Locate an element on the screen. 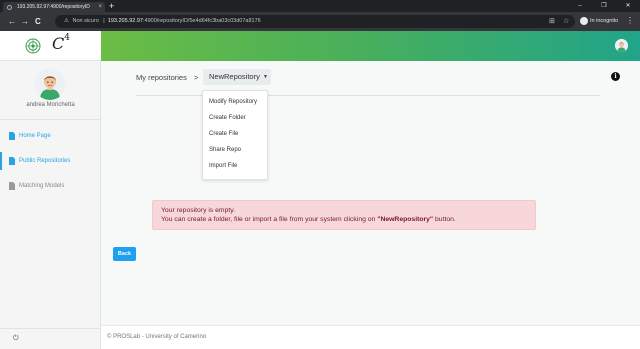  minimize-button: – is located at coordinates (580, 6).